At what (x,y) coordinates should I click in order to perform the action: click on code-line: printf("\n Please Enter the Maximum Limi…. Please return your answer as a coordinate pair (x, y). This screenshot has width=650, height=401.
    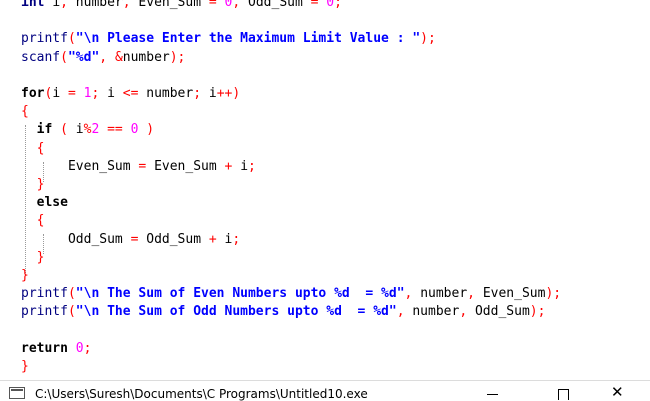
    Looking at the image, I should click on (228, 39).